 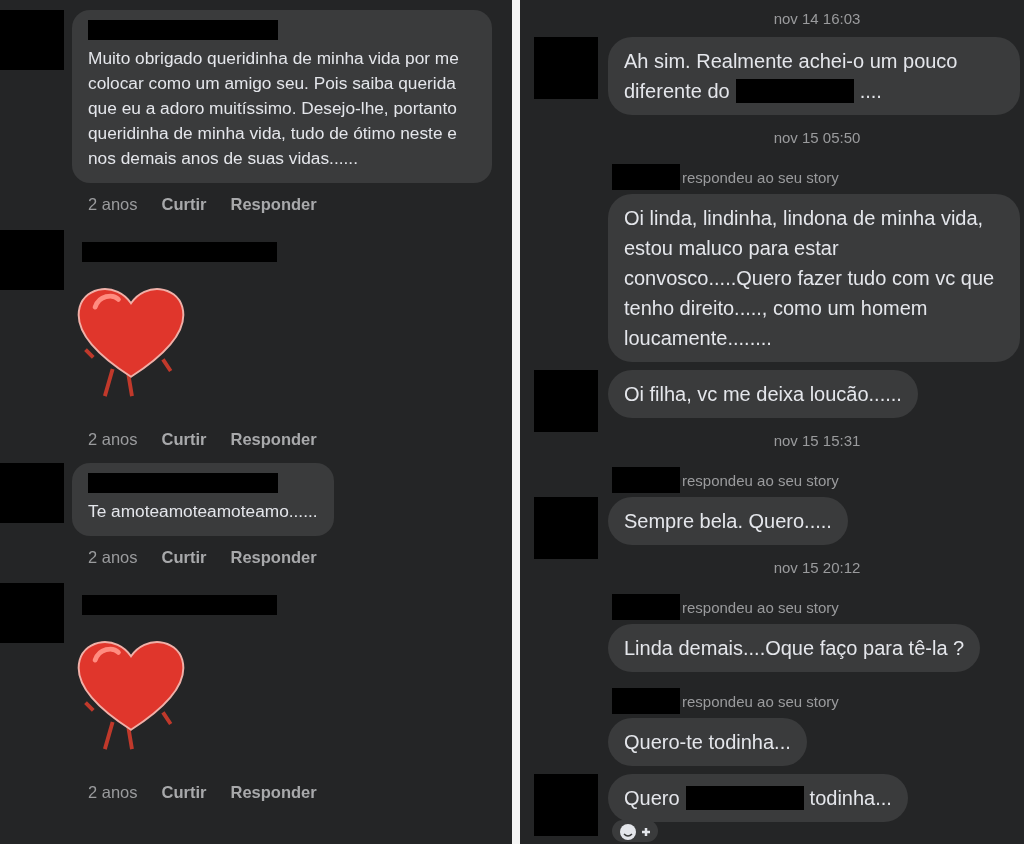 What do you see at coordinates (794, 648) in the screenshot?
I see `message-text: Linda demais....Oque faço para tê-la ?` at bounding box center [794, 648].